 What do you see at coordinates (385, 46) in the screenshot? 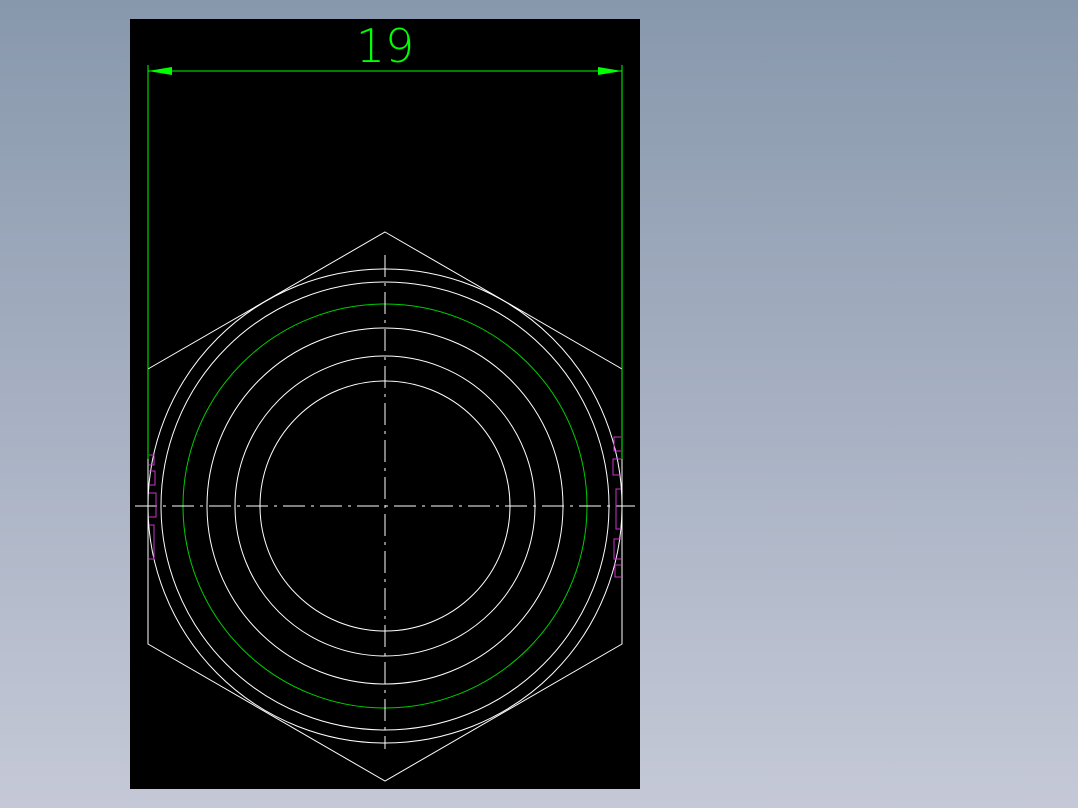
I see `dimension-value: 19` at bounding box center [385, 46].